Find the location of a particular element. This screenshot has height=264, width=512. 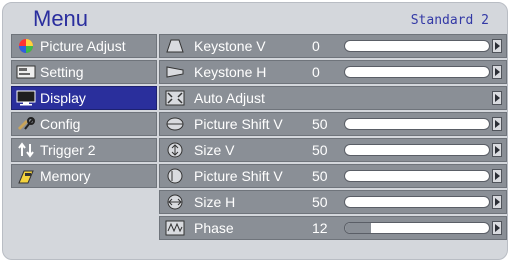

setting-label: Size H is located at coordinates (215, 202).